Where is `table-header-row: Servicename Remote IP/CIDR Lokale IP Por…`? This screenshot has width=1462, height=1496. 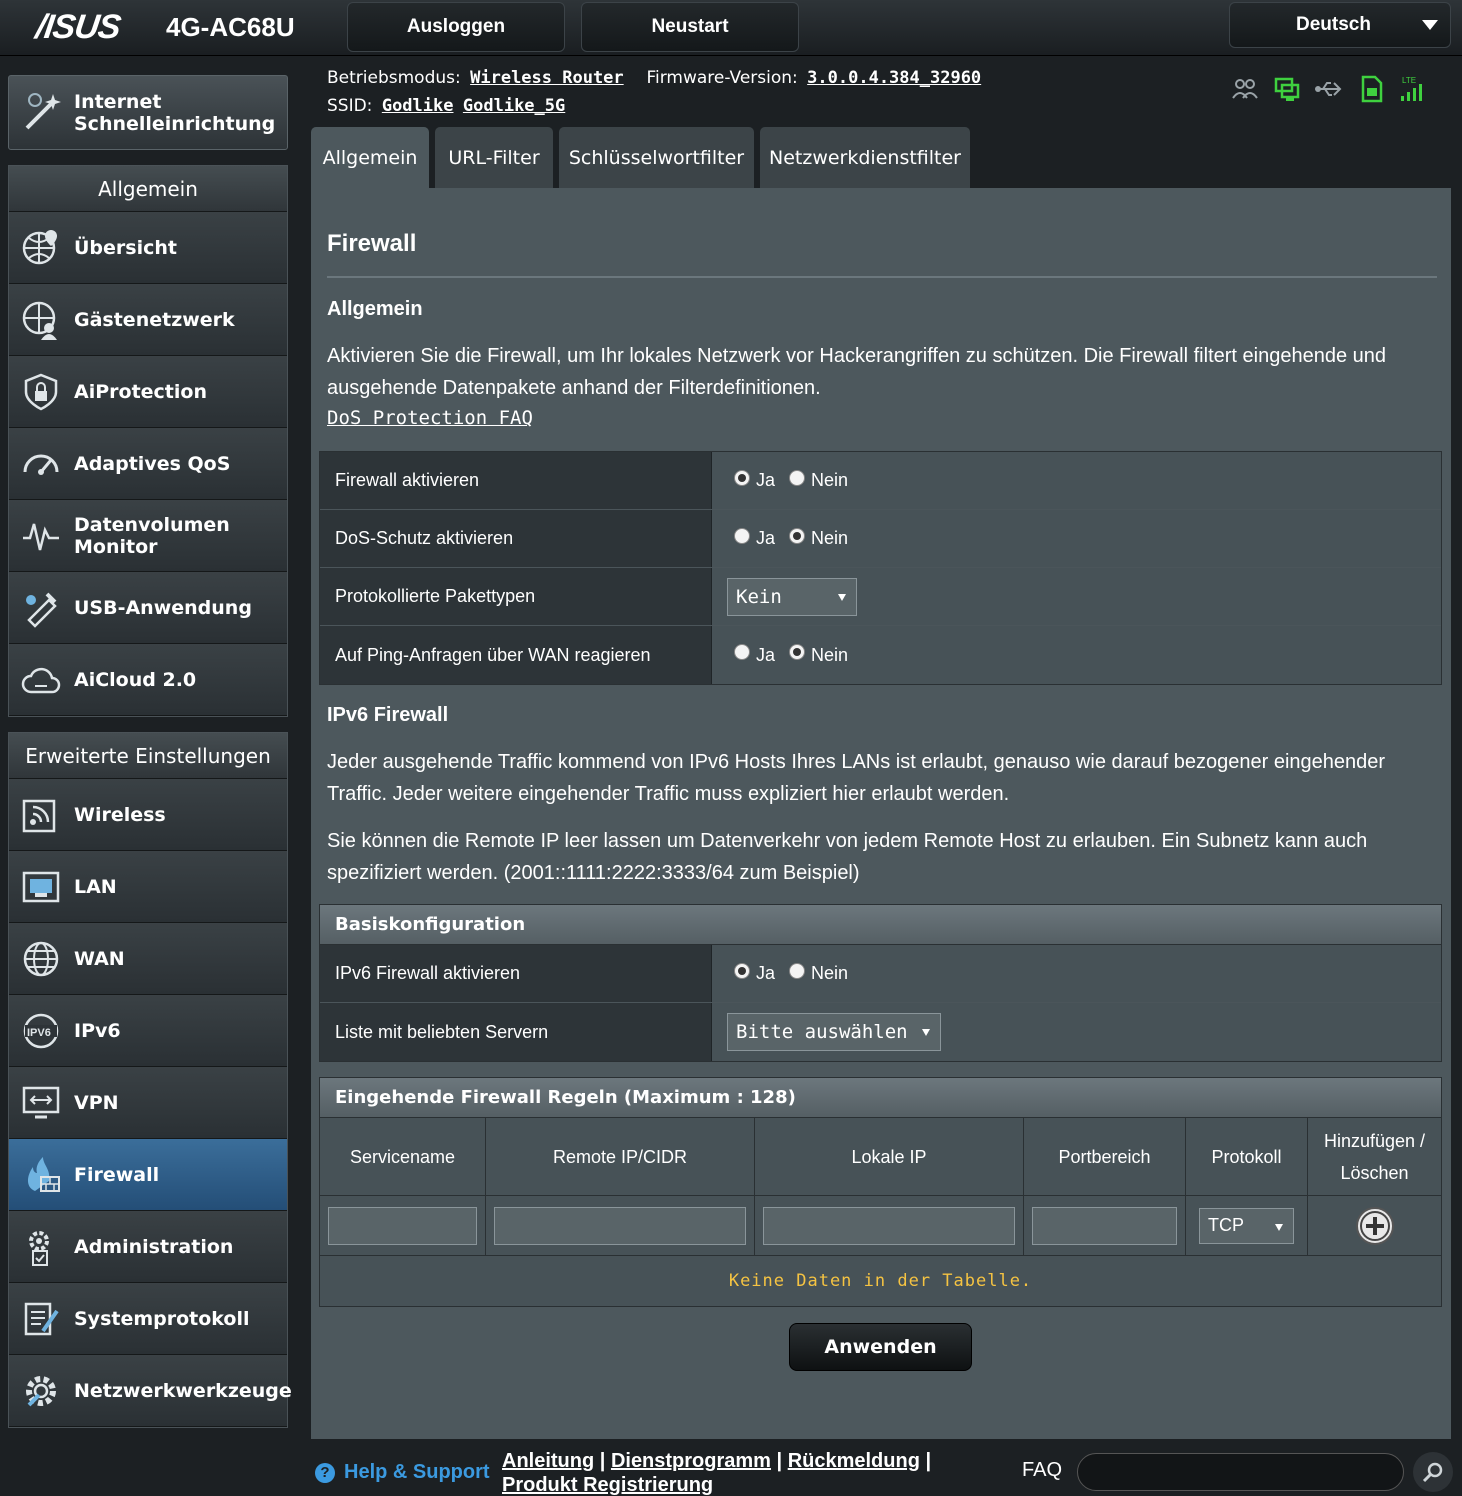 table-header-row: Servicename Remote IP/CIDR Lokale IP Por… is located at coordinates (880, 1157).